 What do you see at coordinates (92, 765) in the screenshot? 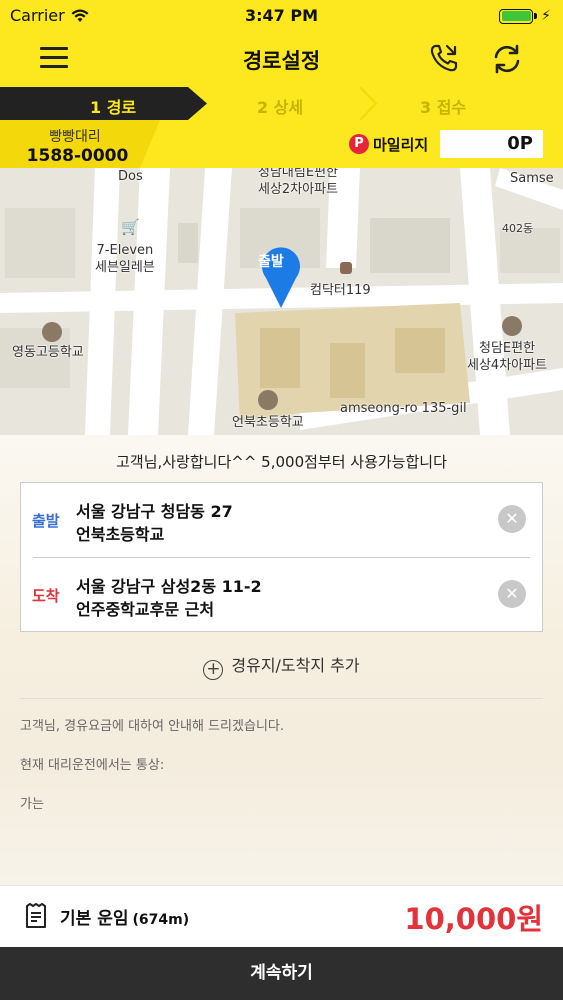
I see `guide-text-2: 현재 대리운전에서는 통상:` at bounding box center [92, 765].